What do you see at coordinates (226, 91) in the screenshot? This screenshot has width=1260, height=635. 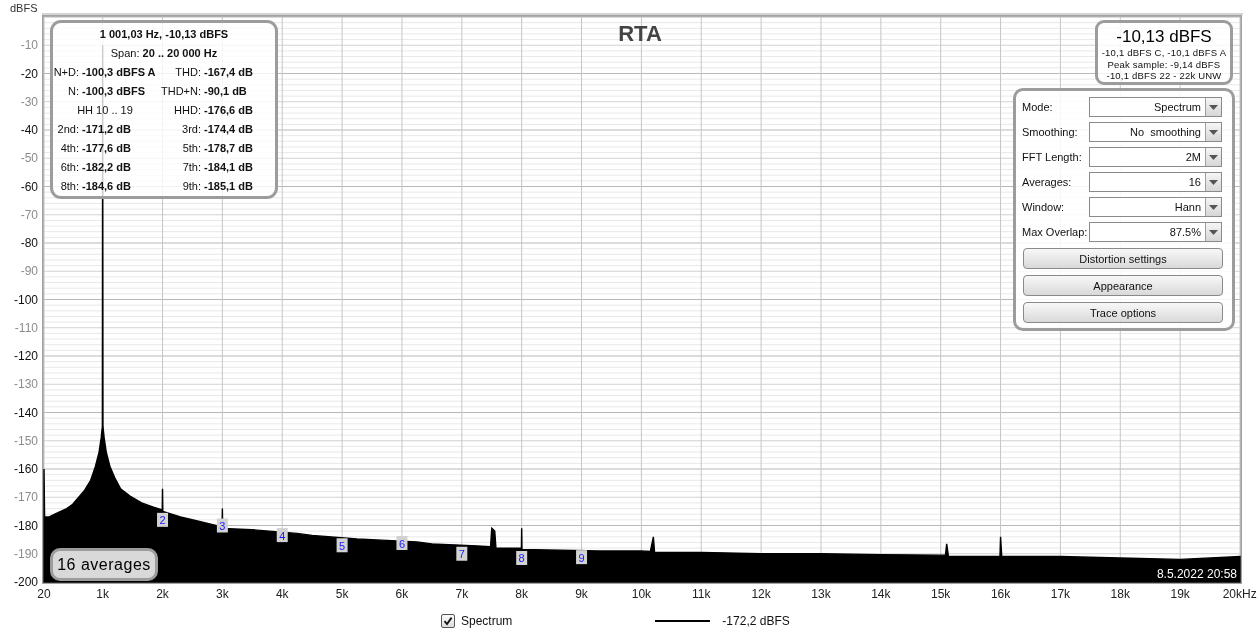 I see `metric-value: -90,1 dB` at bounding box center [226, 91].